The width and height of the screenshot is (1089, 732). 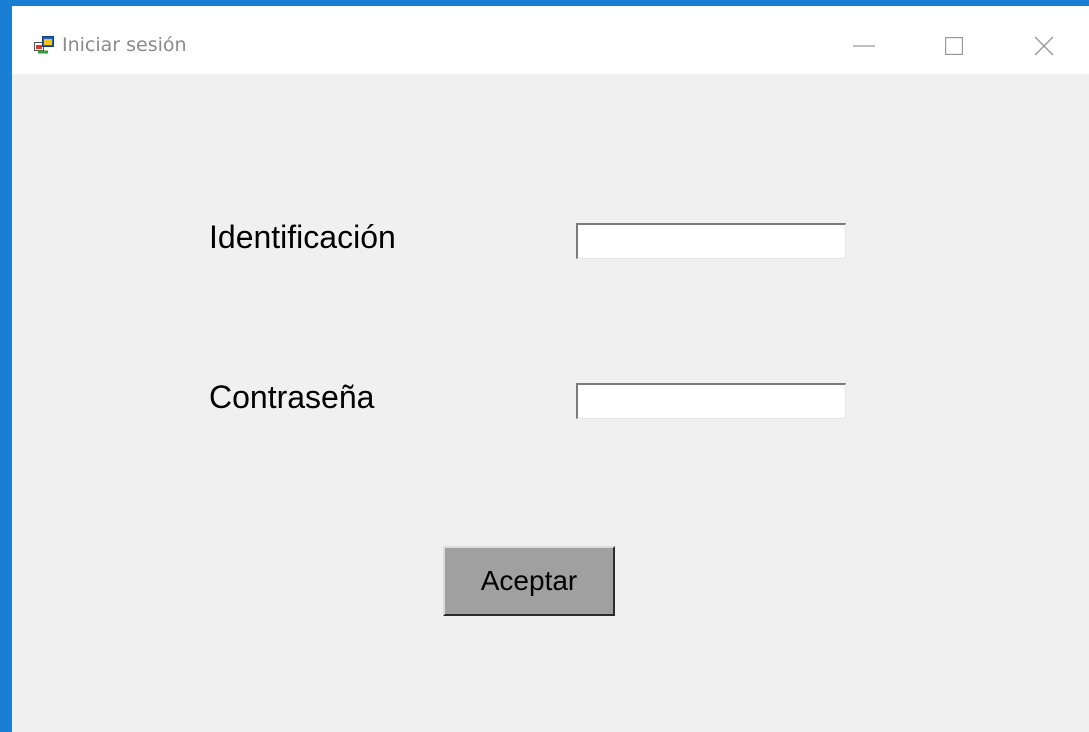 I want to click on window-title: Iniciar sesión, so click(x=124, y=45).